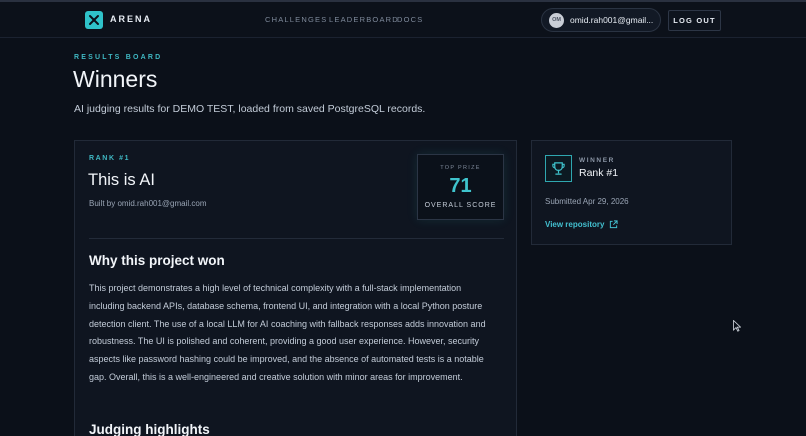 This screenshot has height=436, width=806. What do you see at coordinates (131, 19) in the screenshot?
I see `brand-name: ARENA` at bounding box center [131, 19].